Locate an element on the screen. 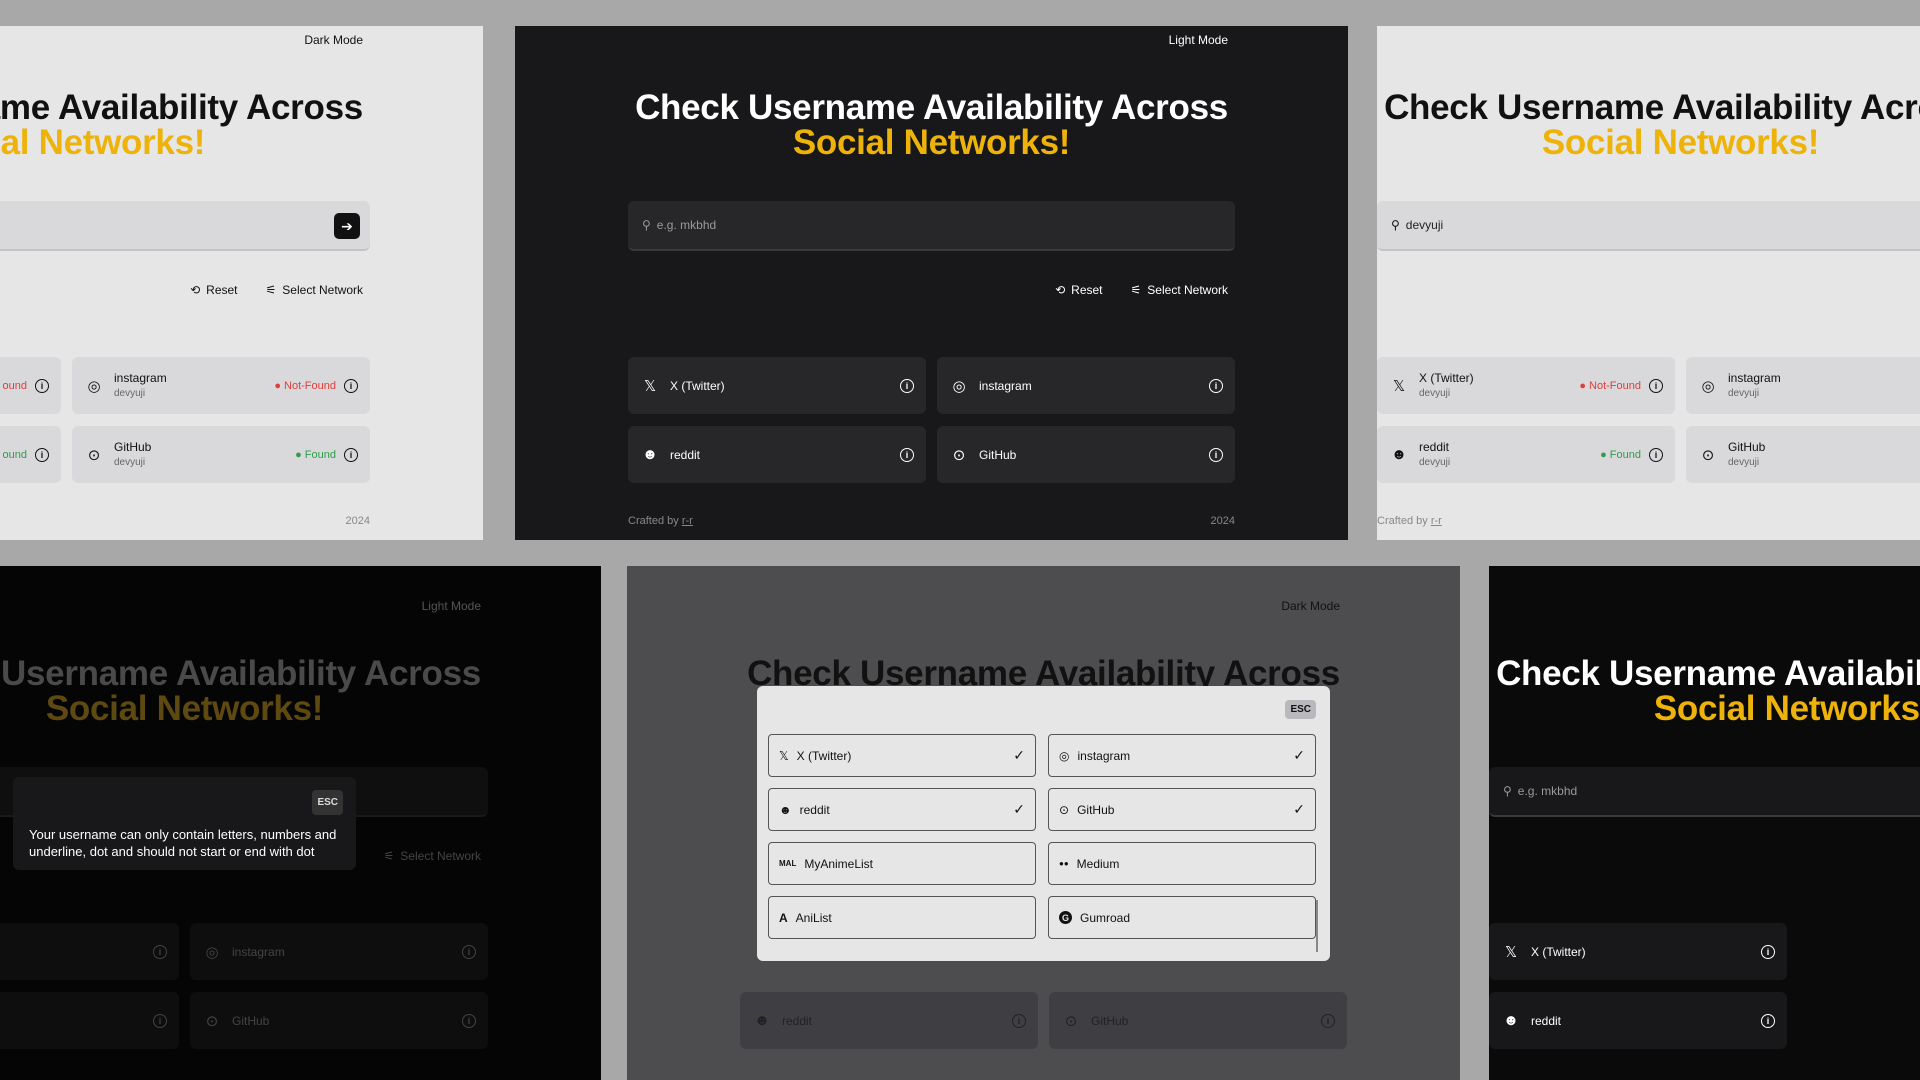  anilist-icon: A is located at coordinates (783, 917).